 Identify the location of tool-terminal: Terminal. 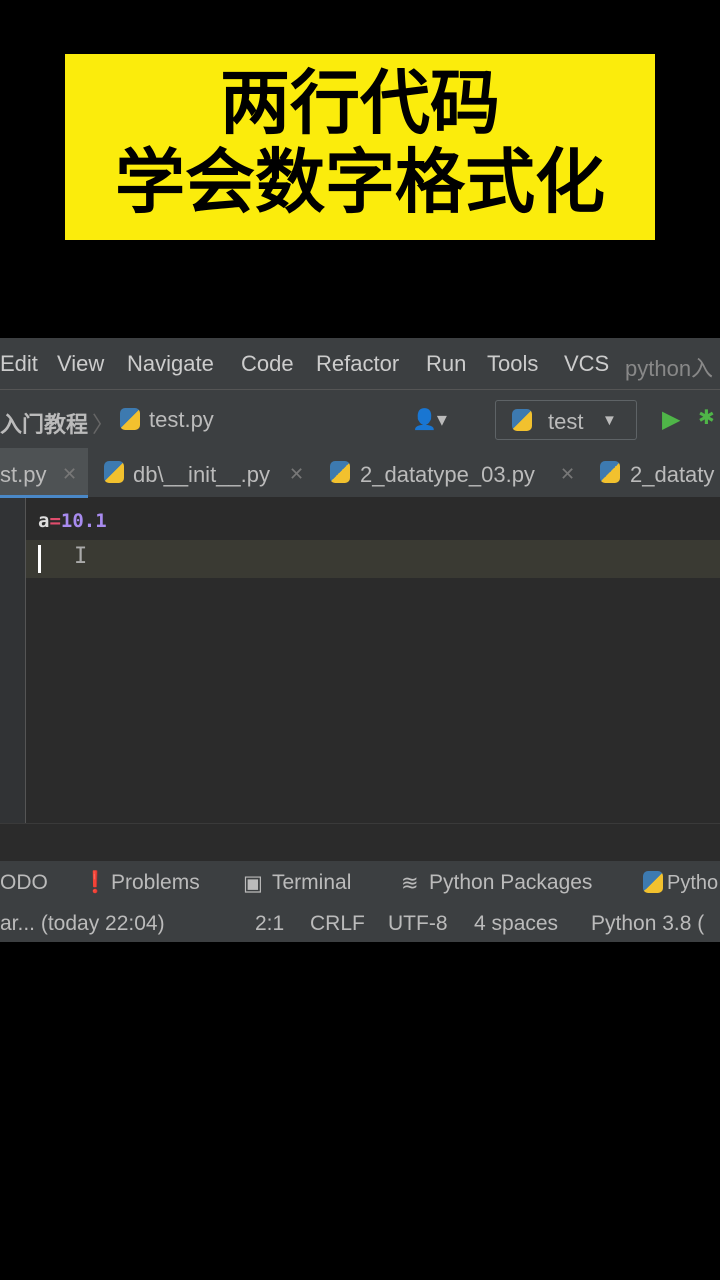
(311, 883).